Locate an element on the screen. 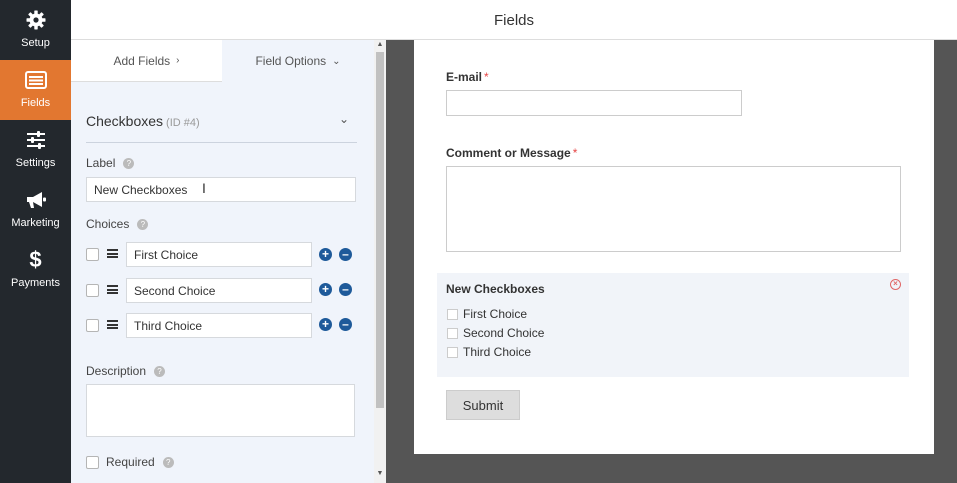  choice-input-value: Second Choice is located at coordinates (175, 290).